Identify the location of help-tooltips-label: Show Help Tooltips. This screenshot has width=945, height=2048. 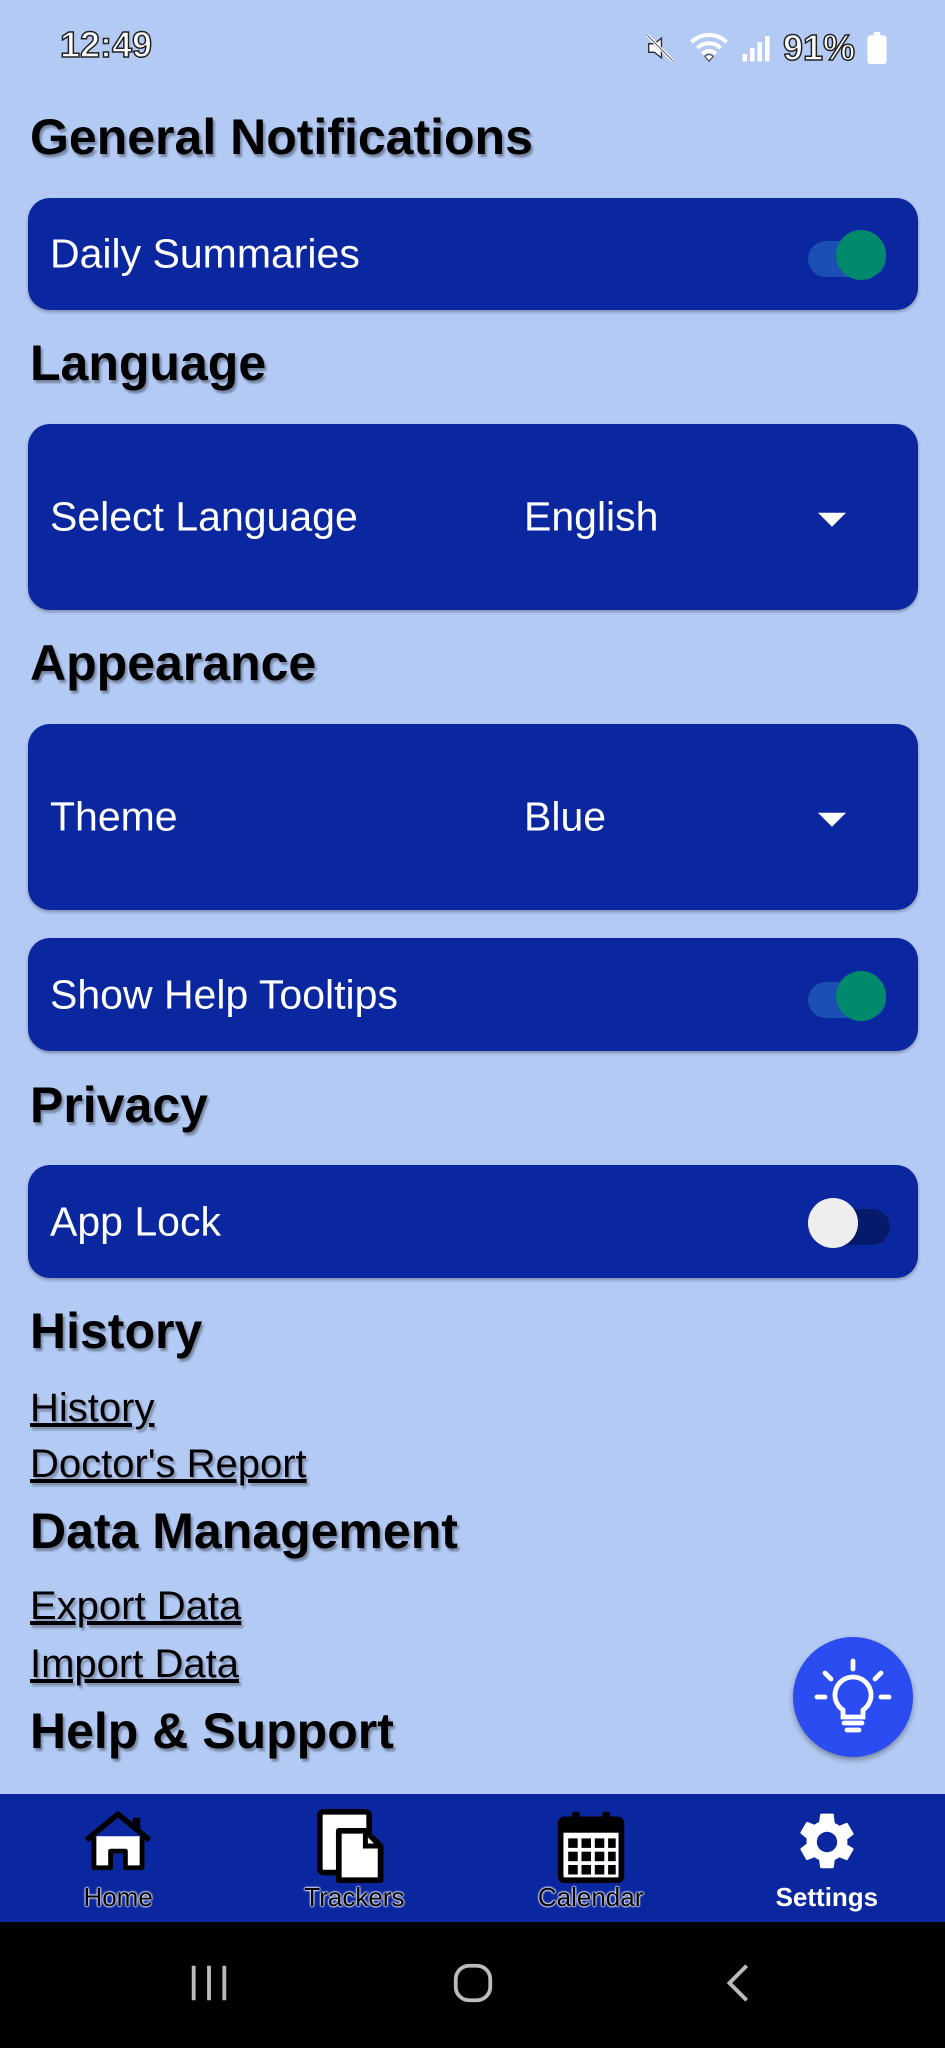
(224, 994).